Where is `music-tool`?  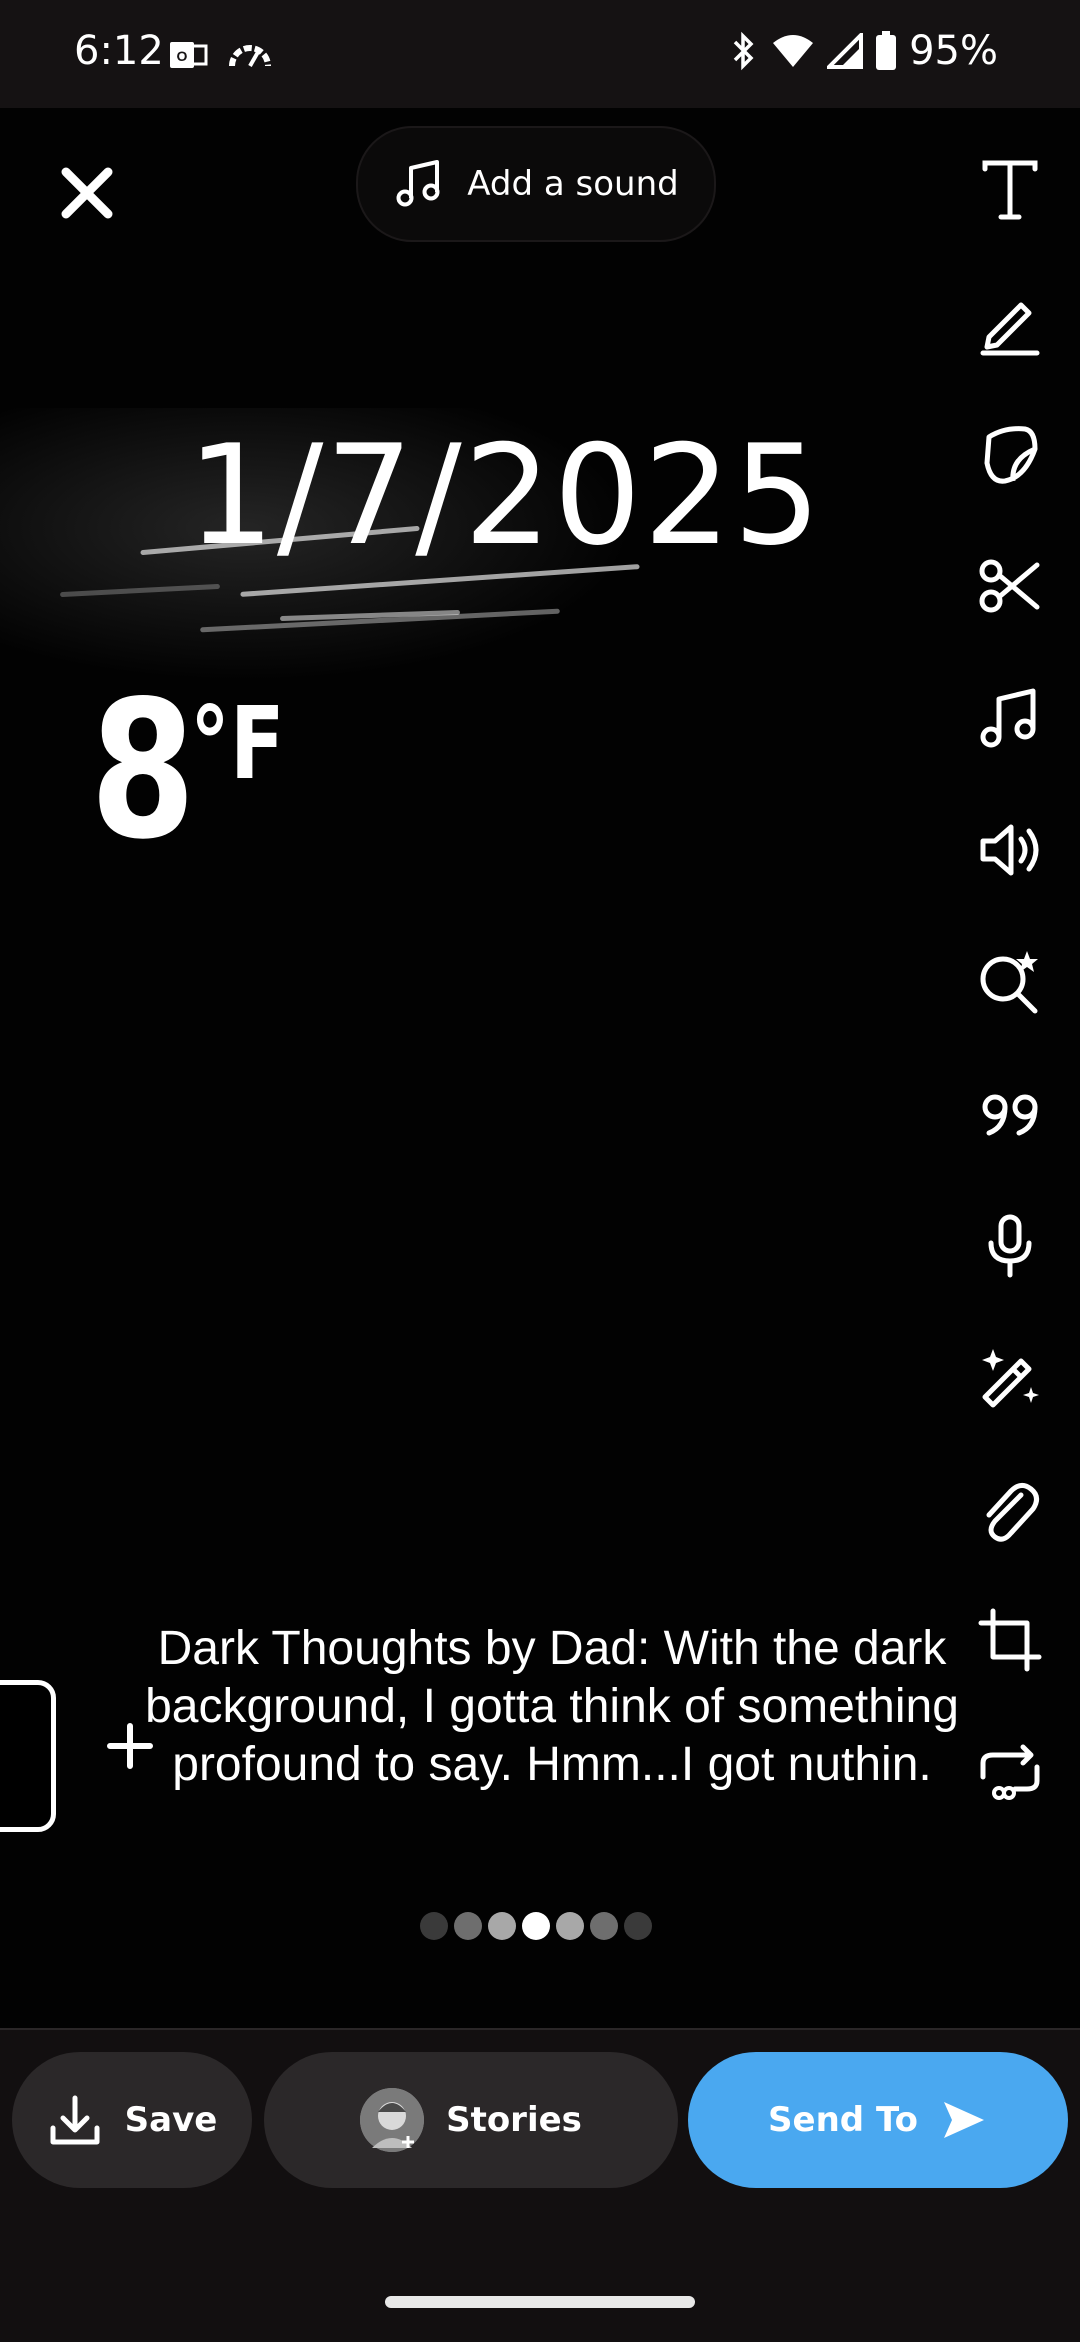 music-tool is located at coordinates (1010, 718).